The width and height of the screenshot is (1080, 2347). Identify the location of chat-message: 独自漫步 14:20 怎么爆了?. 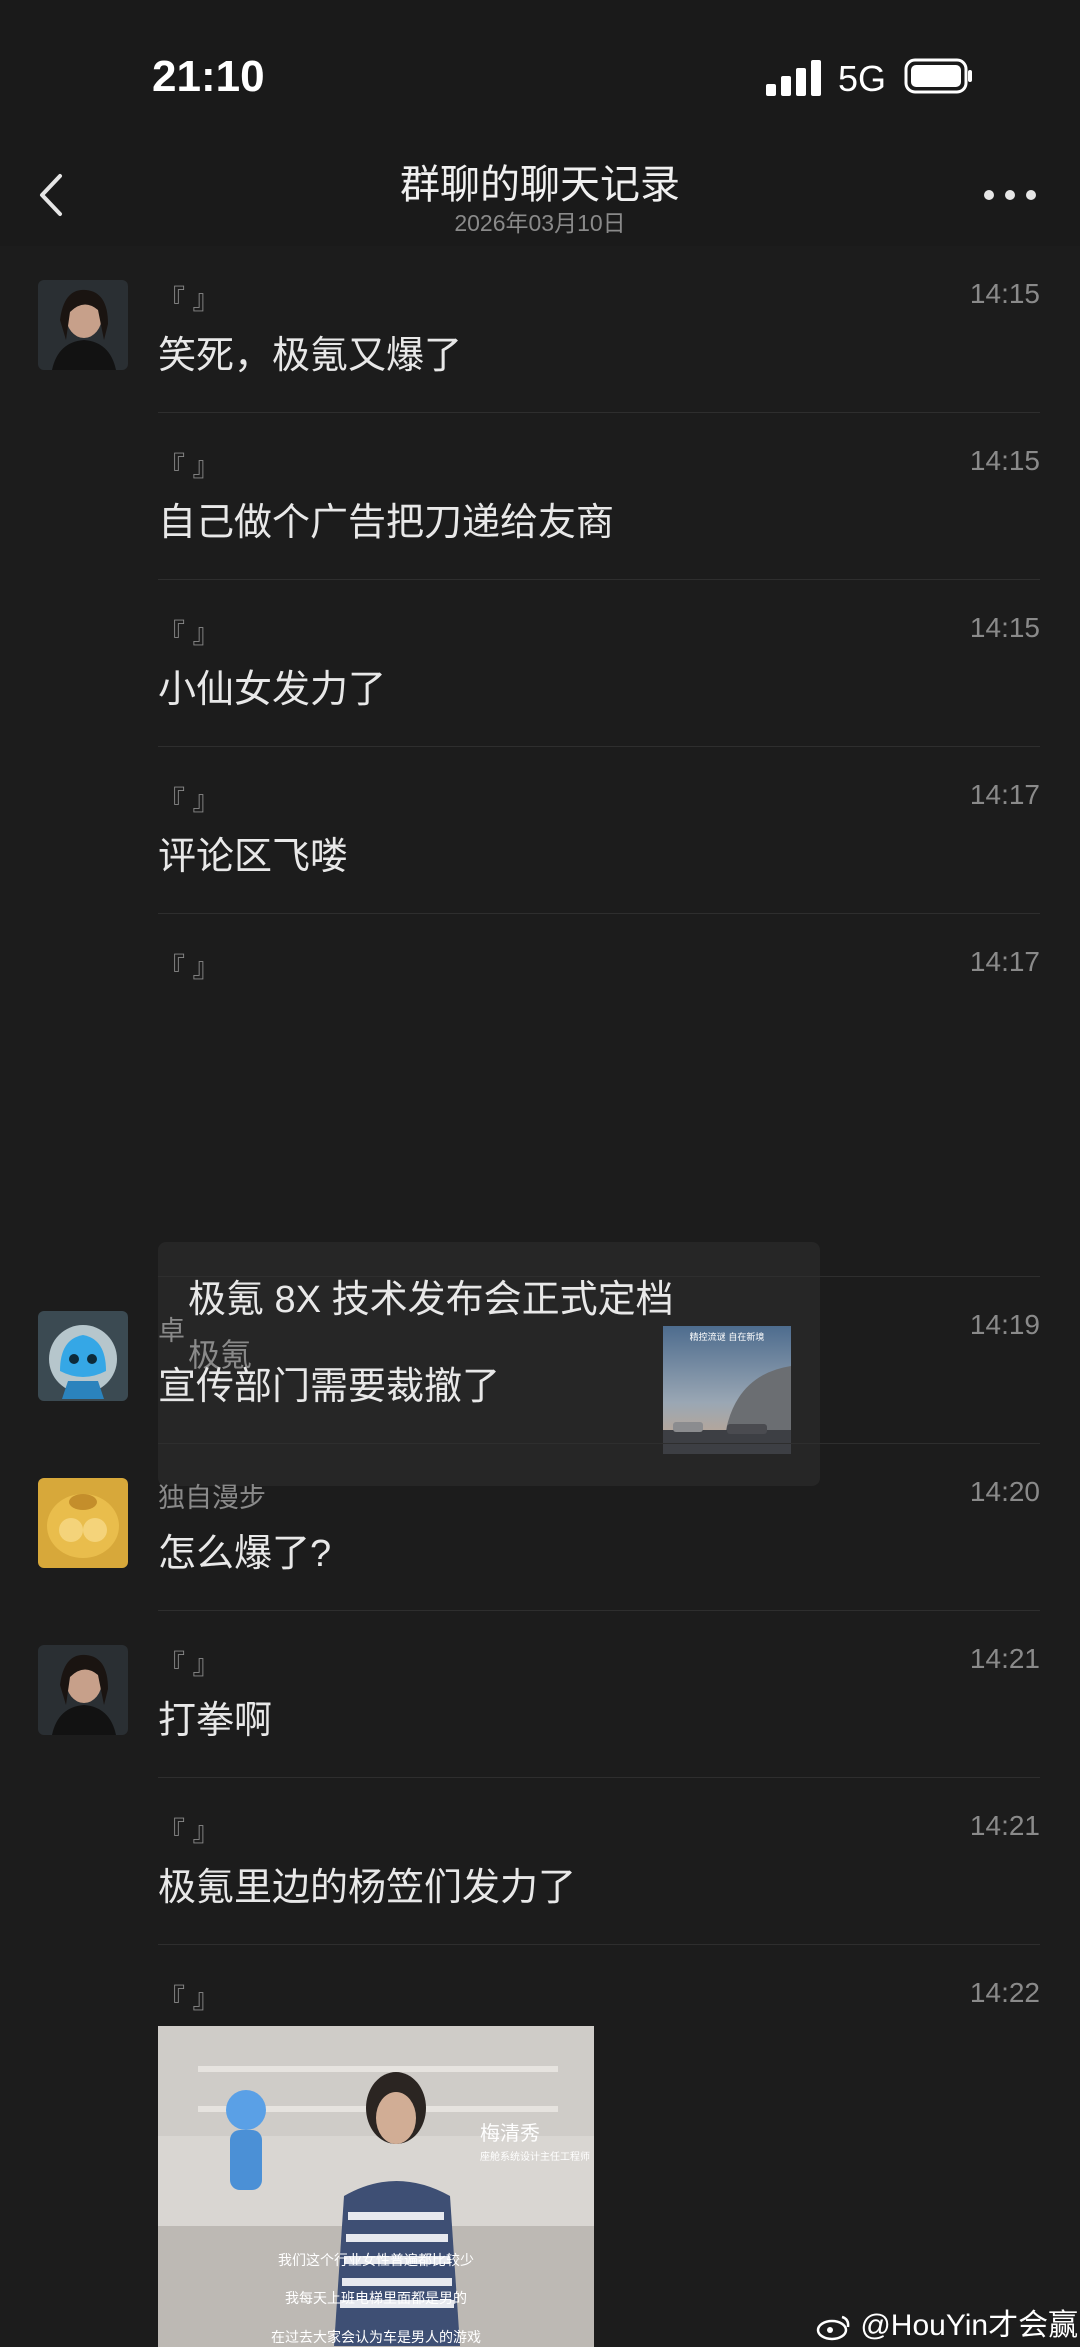
(540, 1527).